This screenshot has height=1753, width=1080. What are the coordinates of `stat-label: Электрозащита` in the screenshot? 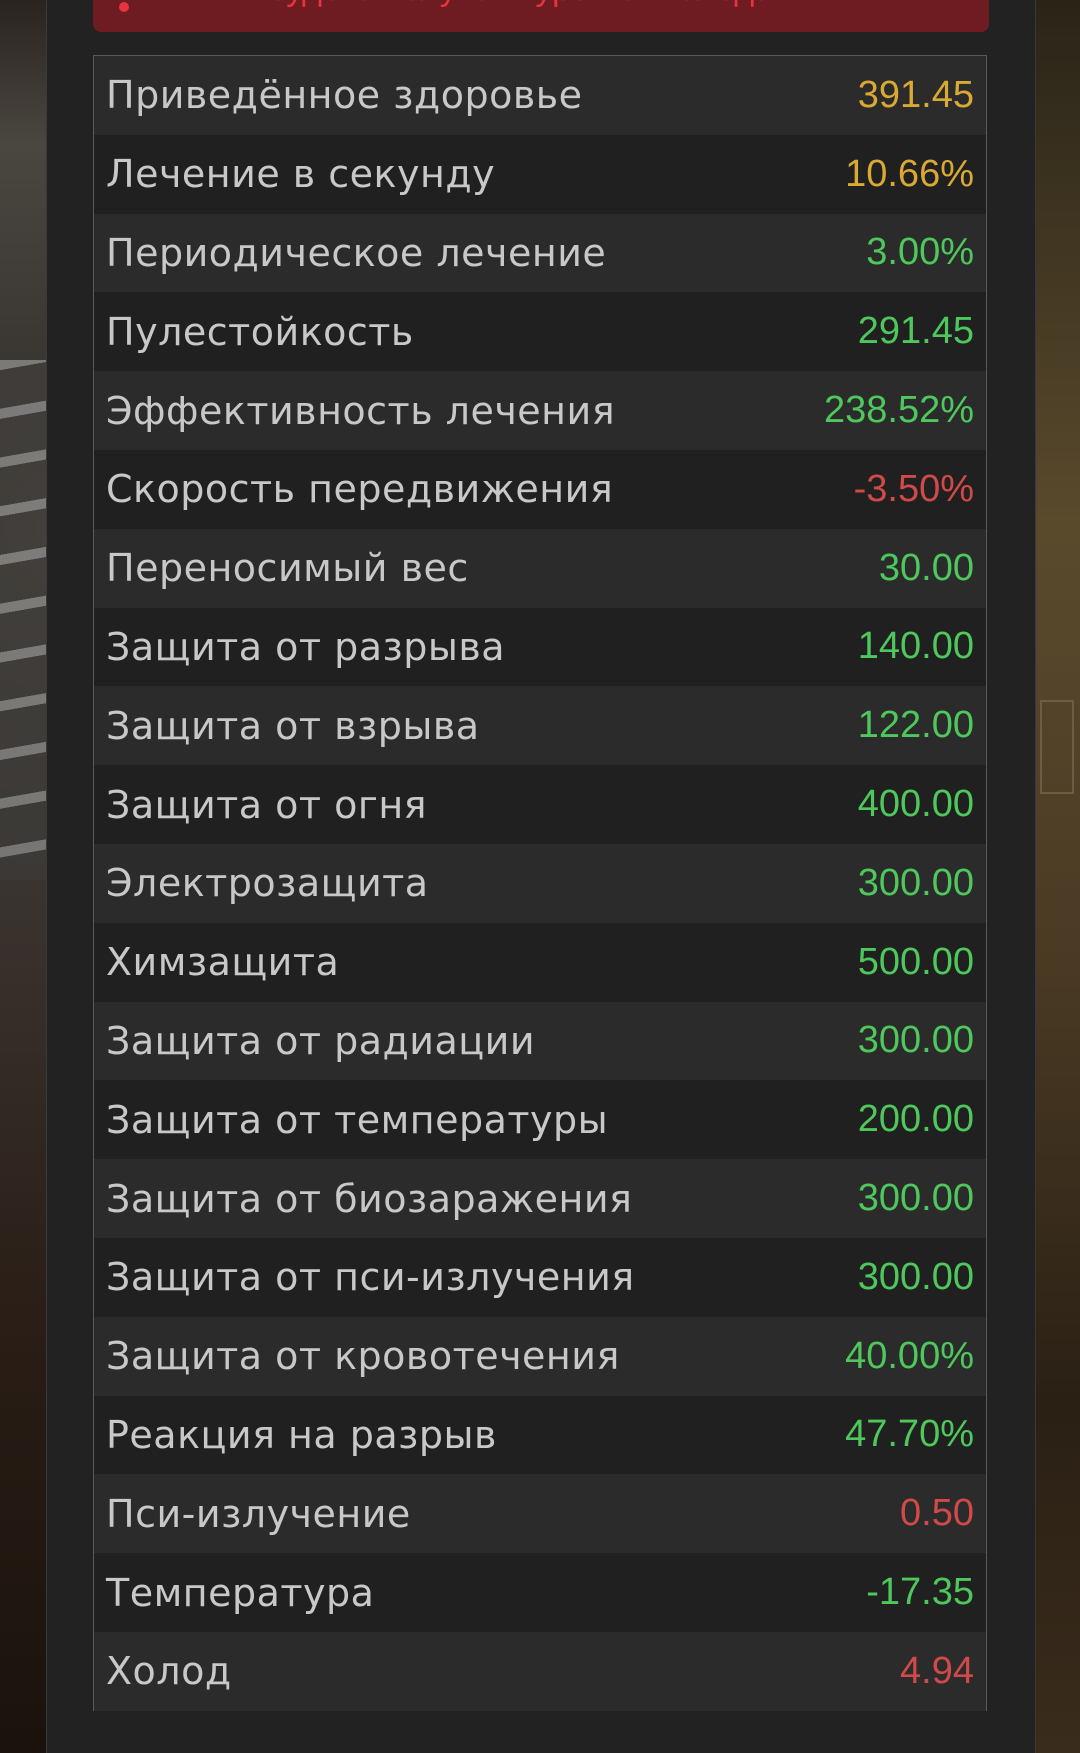 It's located at (267, 883).